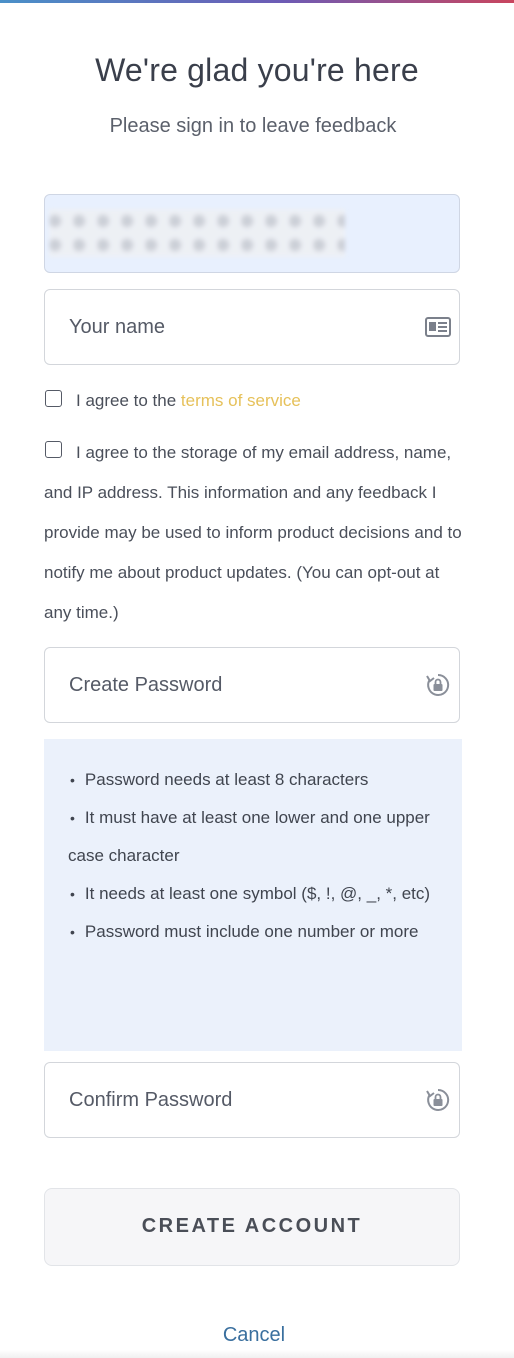 This screenshot has width=514, height=1358. I want to click on create-password-field: Create Password, so click(252, 685).